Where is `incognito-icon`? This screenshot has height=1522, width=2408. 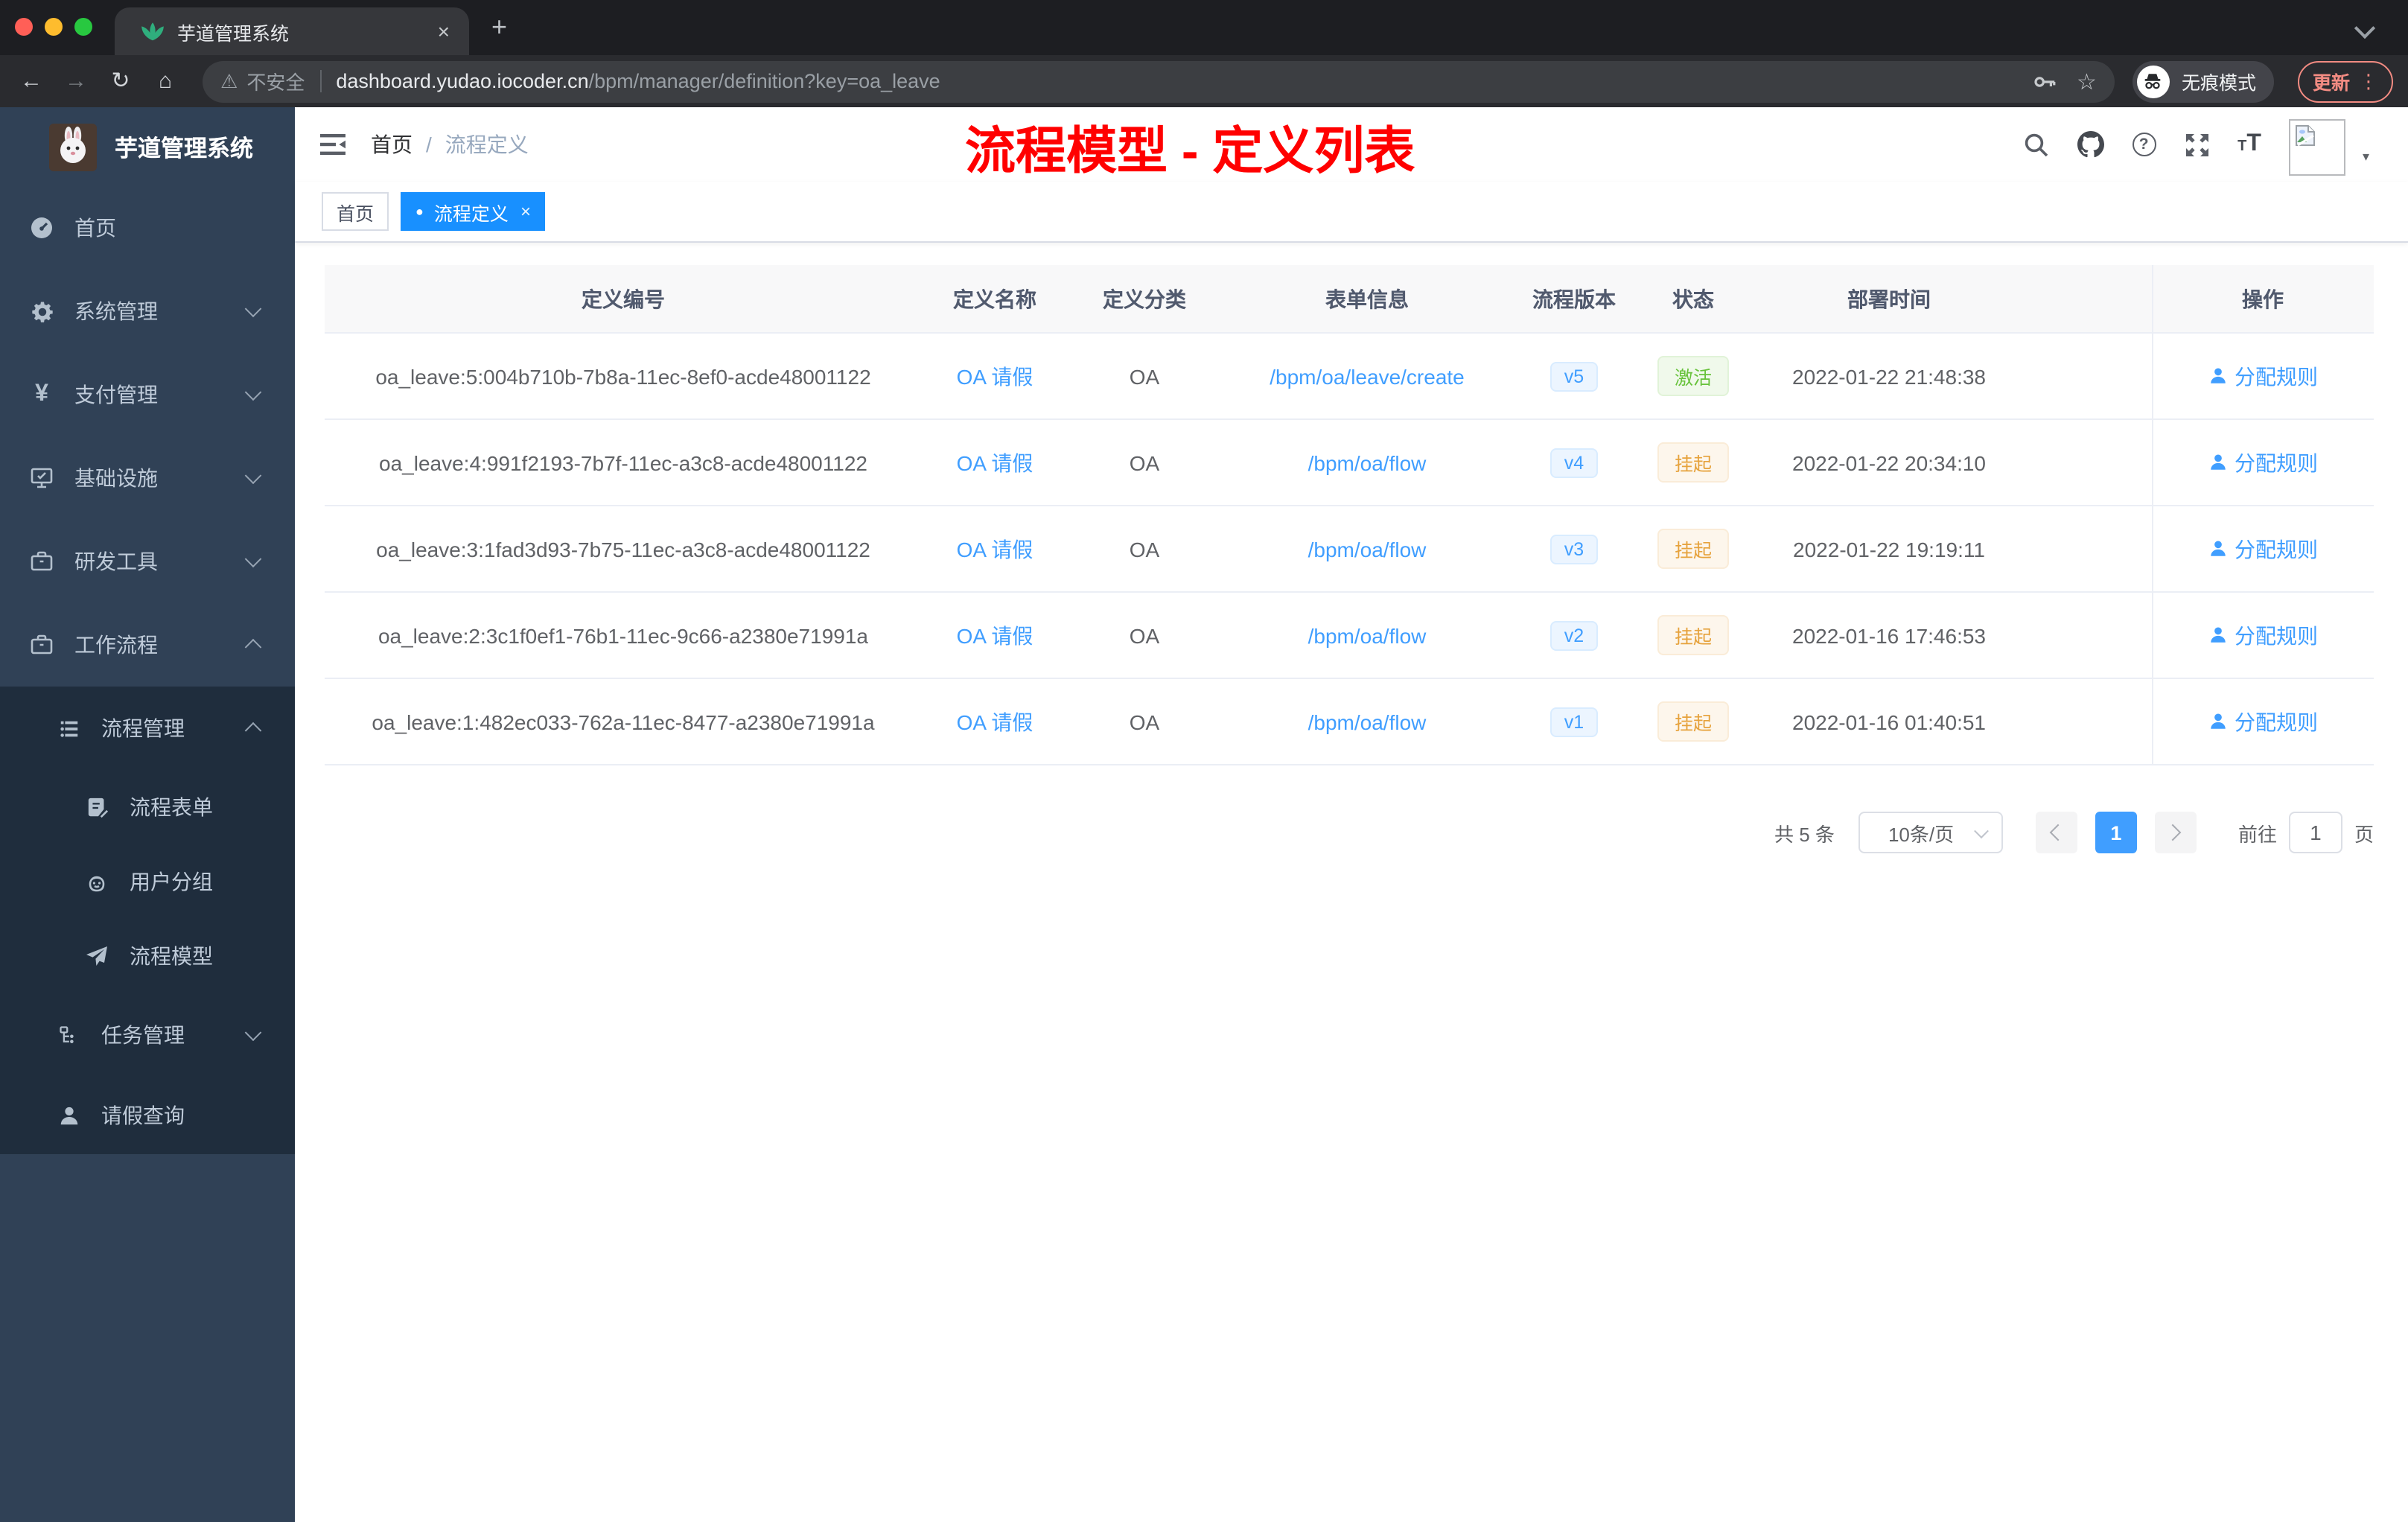 incognito-icon is located at coordinates (2153, 81).